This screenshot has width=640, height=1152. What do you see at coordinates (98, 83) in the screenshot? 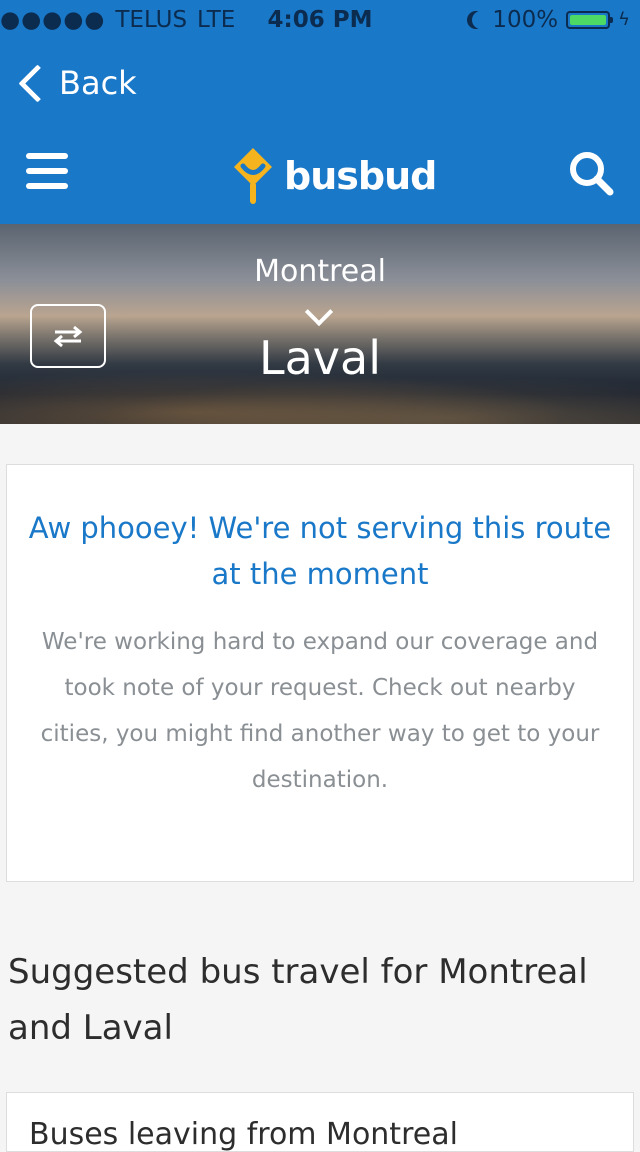
I see `back-label: Back` at bounding box center [98, 83].